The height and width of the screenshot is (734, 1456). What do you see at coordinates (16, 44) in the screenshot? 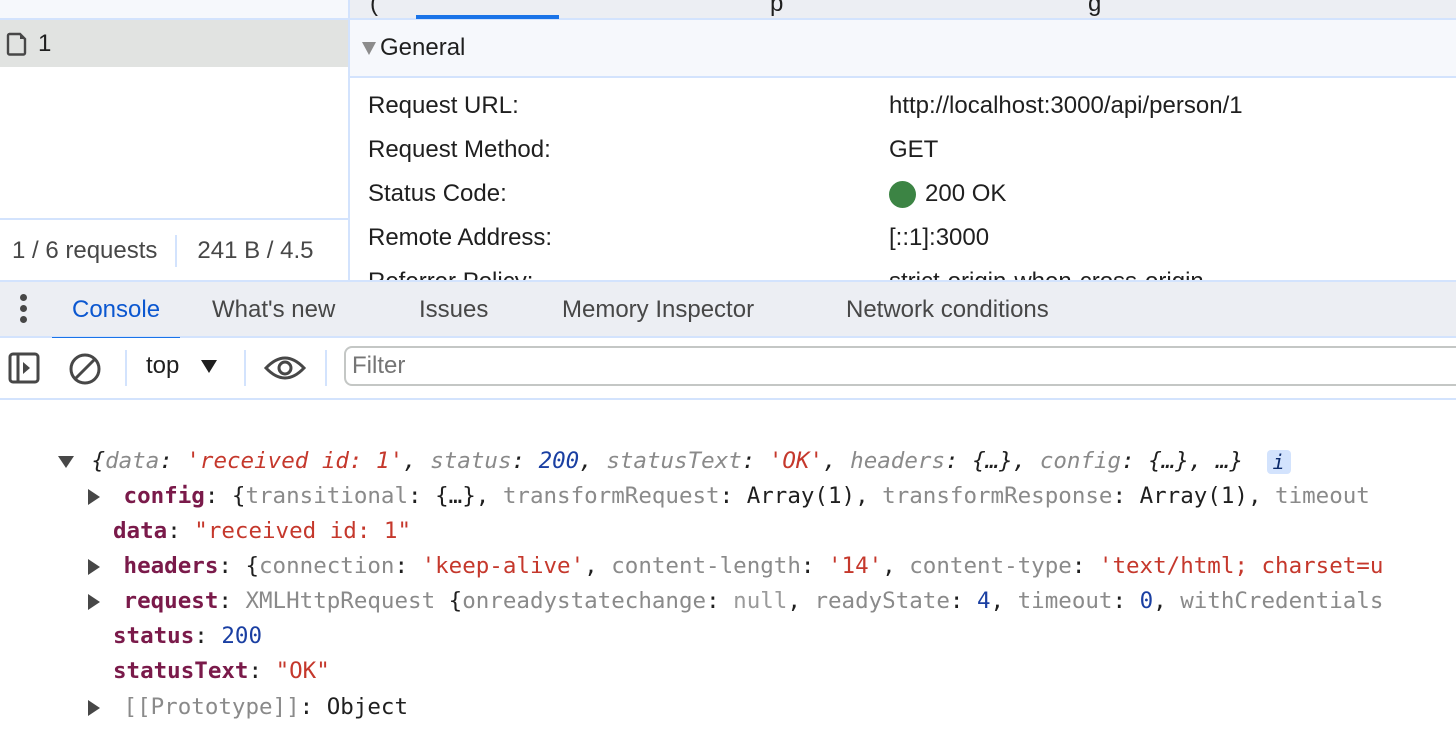
I see `document-icon` at bounding box center [16, 44].